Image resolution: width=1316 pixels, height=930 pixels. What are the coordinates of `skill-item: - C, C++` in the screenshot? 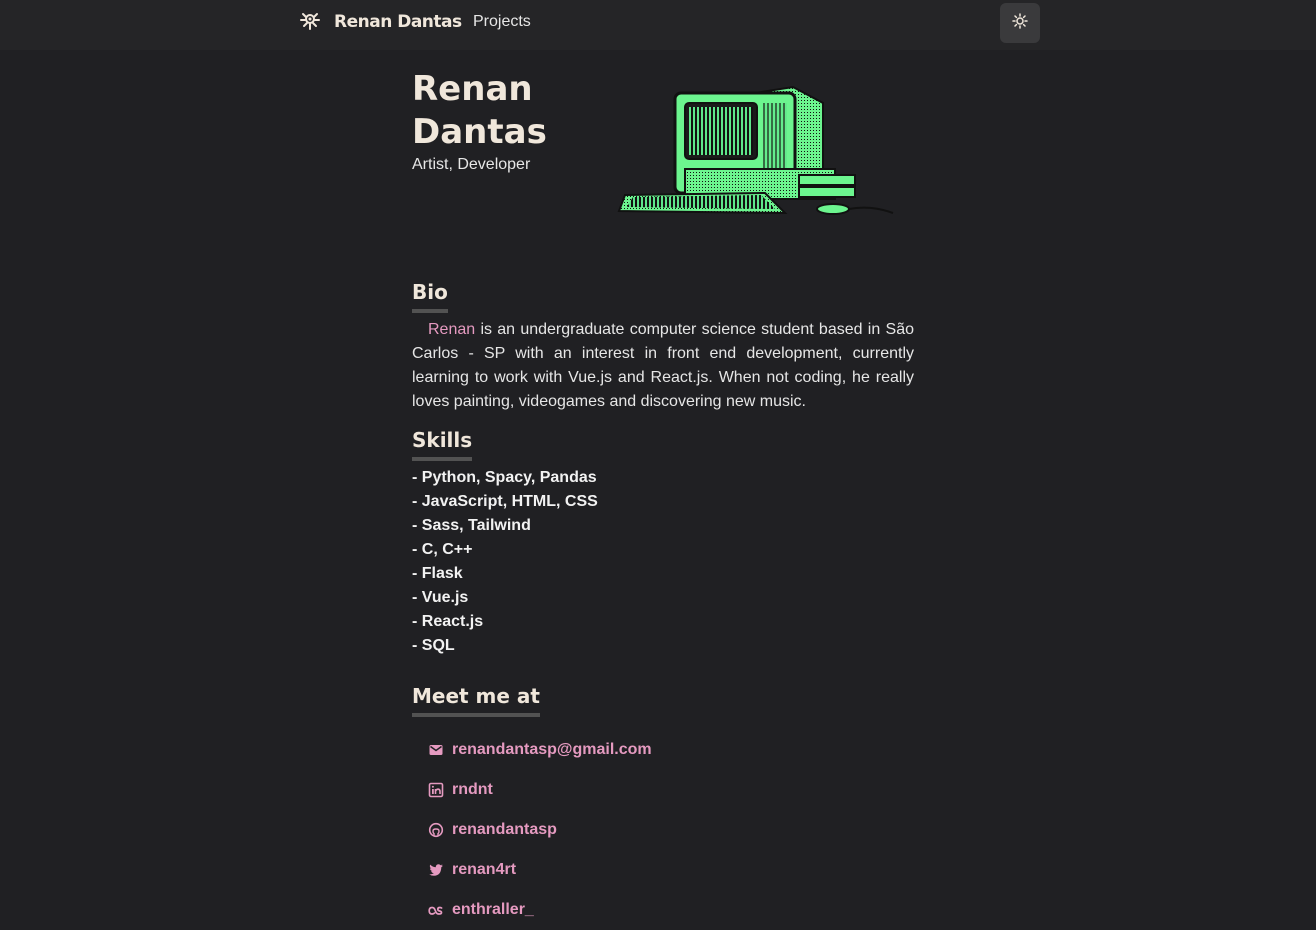 It's located at (442, 549).